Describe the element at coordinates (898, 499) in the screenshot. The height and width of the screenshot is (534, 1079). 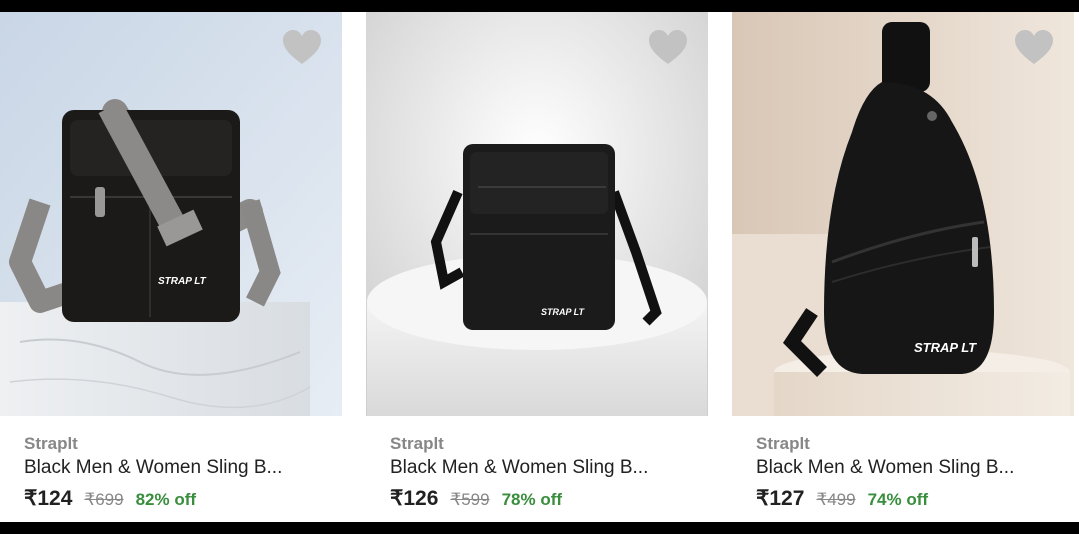
I see `discount-label: 74% off` at that location.